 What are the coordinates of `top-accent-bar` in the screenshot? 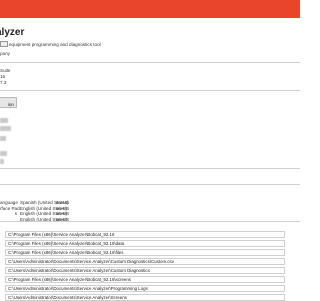 It's located at (150, 9).